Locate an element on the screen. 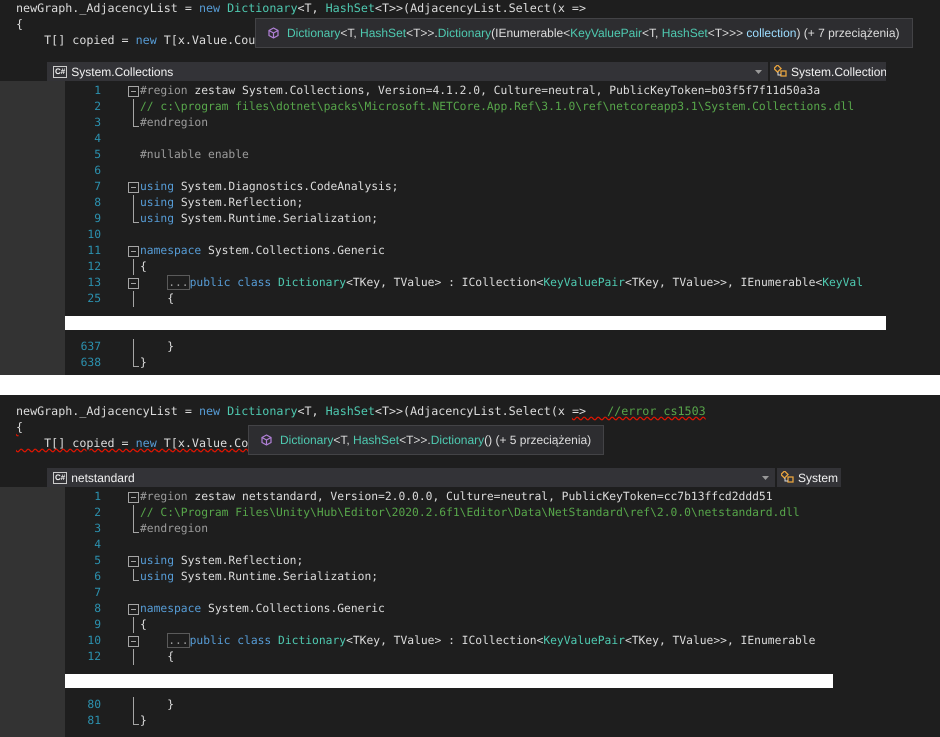 This screenshot has width=940, height=737. line-number: 80 is located at coordinates (93, 705).